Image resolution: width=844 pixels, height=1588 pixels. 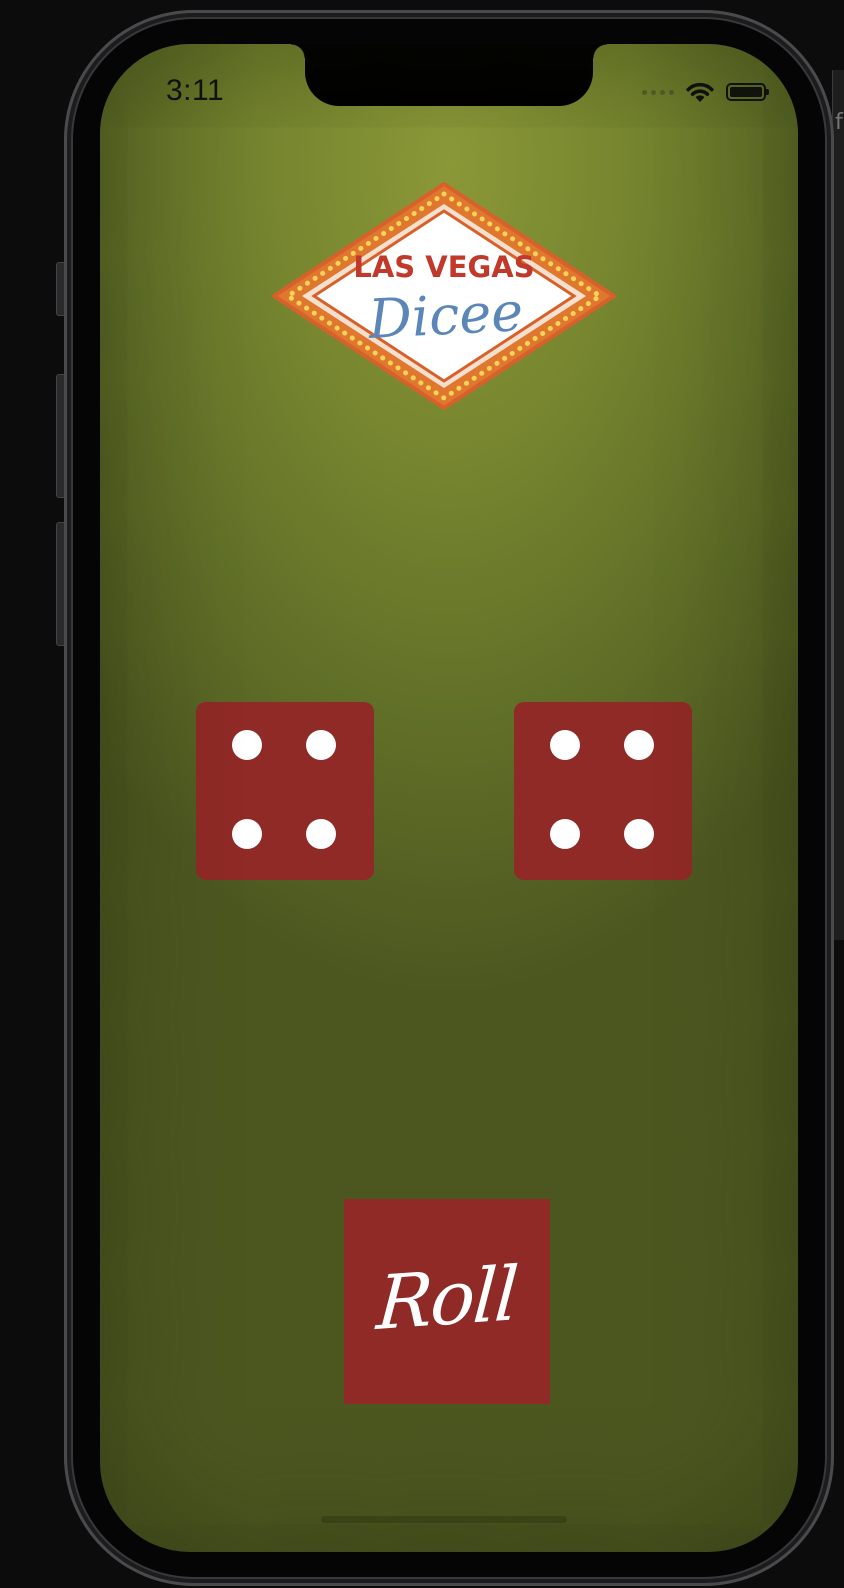 I want to click on roll-button: Roll, so click(x=447, y=1301).